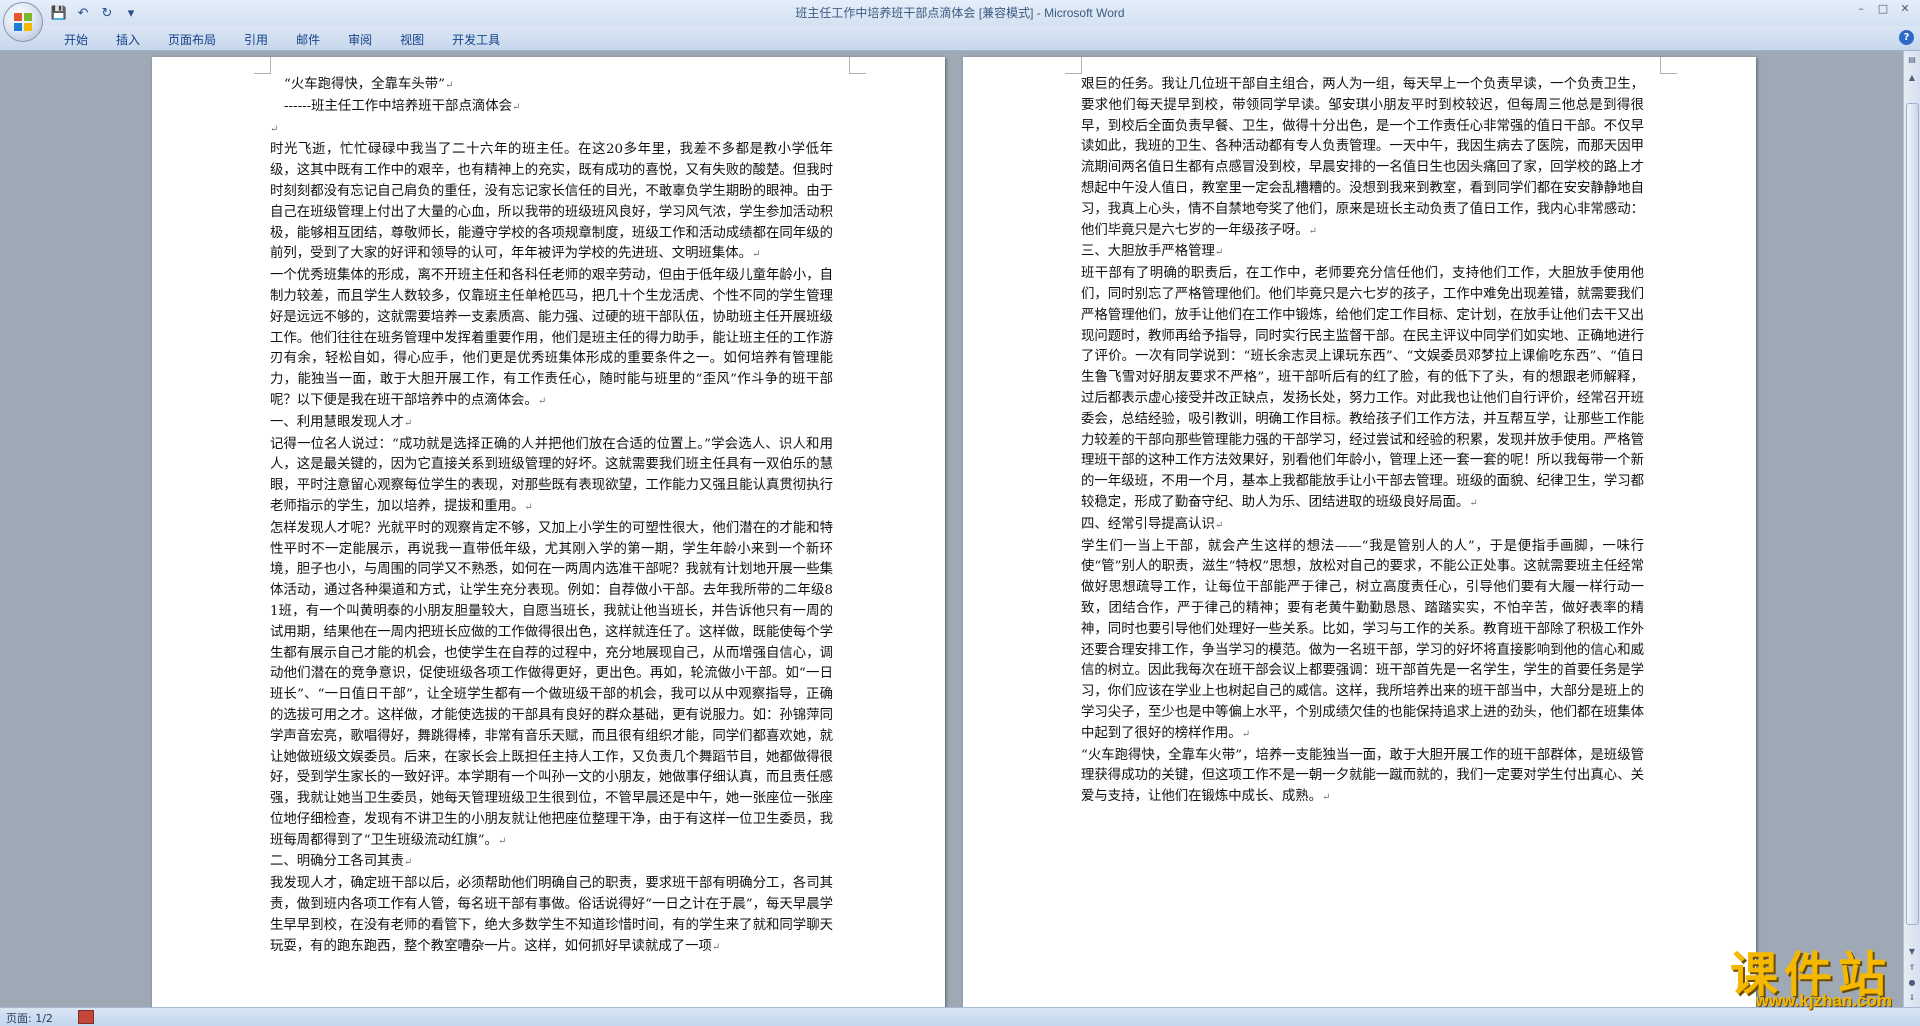 The width and height of the screenshot is (1920, 1026). Describe the element at coordinates (1362, 253) in the screenshot. I see `paragraph: 三、大胆放手严格管理↵` at that location.